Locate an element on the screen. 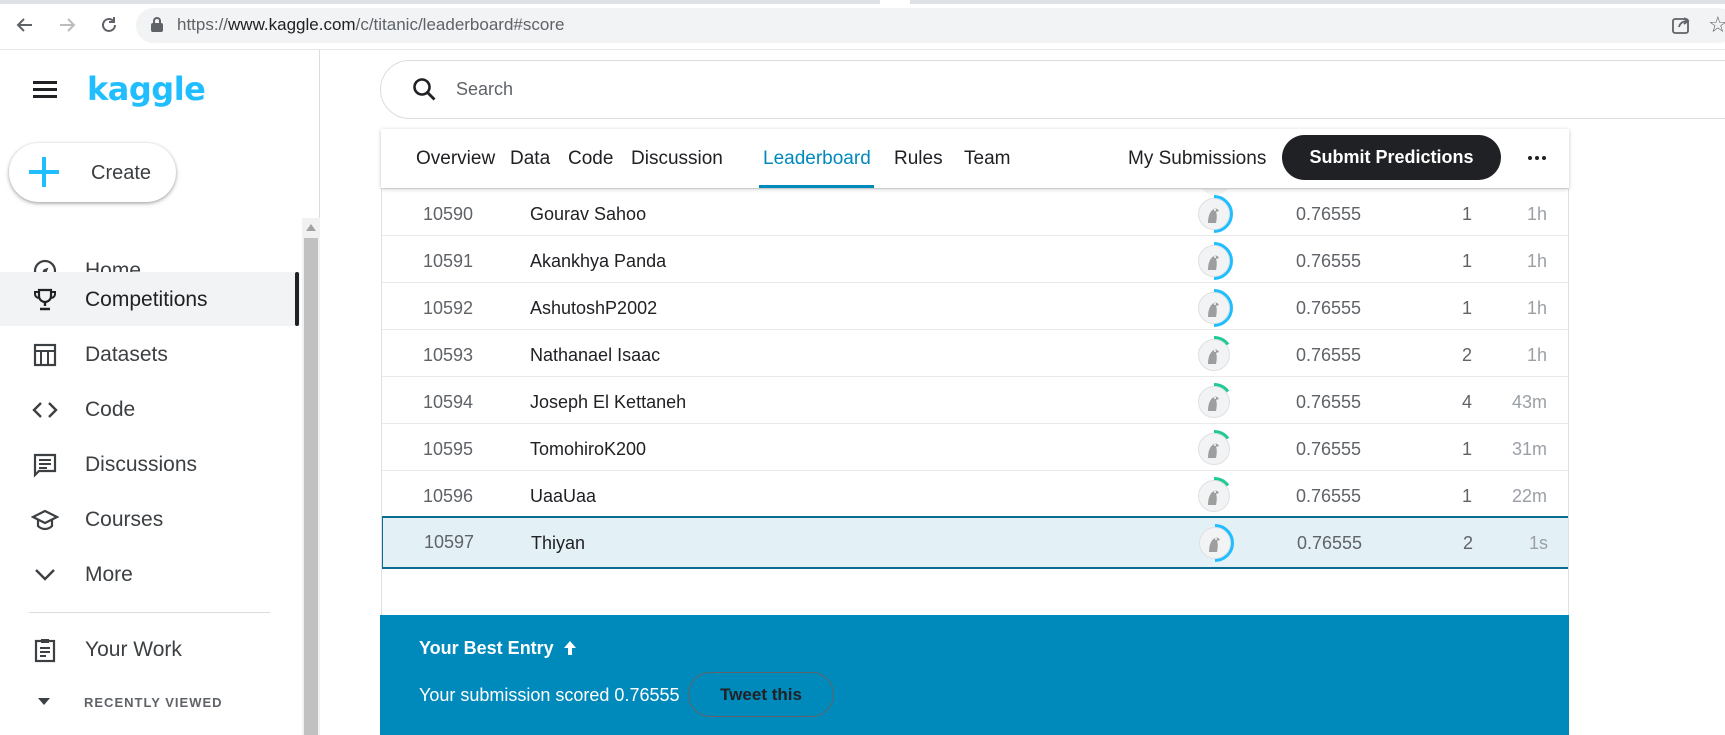  active-tab-underline is located at coordinates (816, 186).